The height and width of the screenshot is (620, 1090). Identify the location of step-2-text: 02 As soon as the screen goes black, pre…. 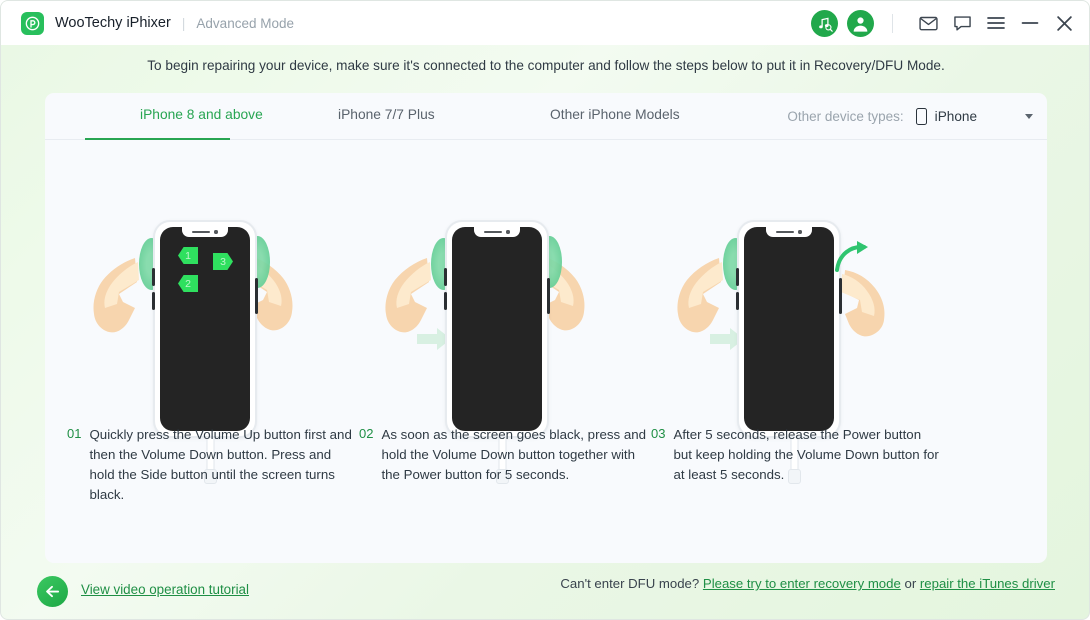
(503, 455).